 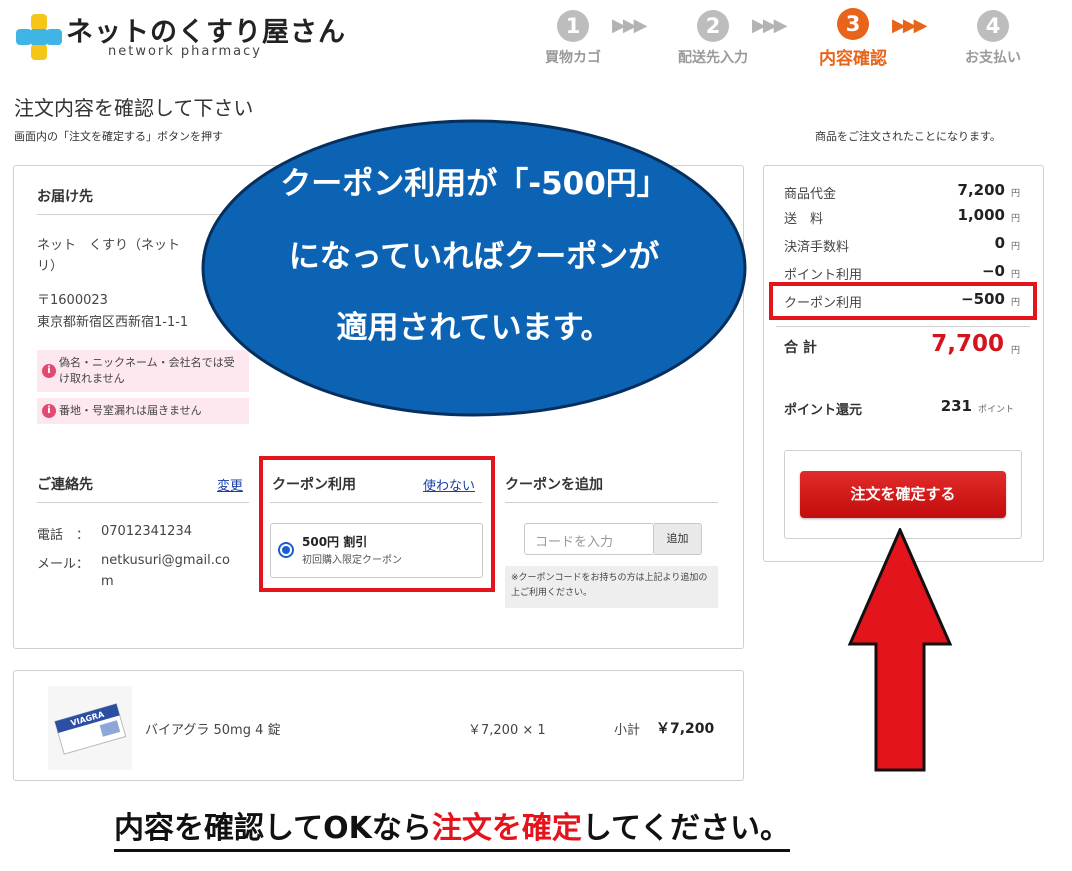 What do you see at coordinates (804, 219) in the screenshot?
I see `summary-label: 送 料` at bounding box center [804, 219].